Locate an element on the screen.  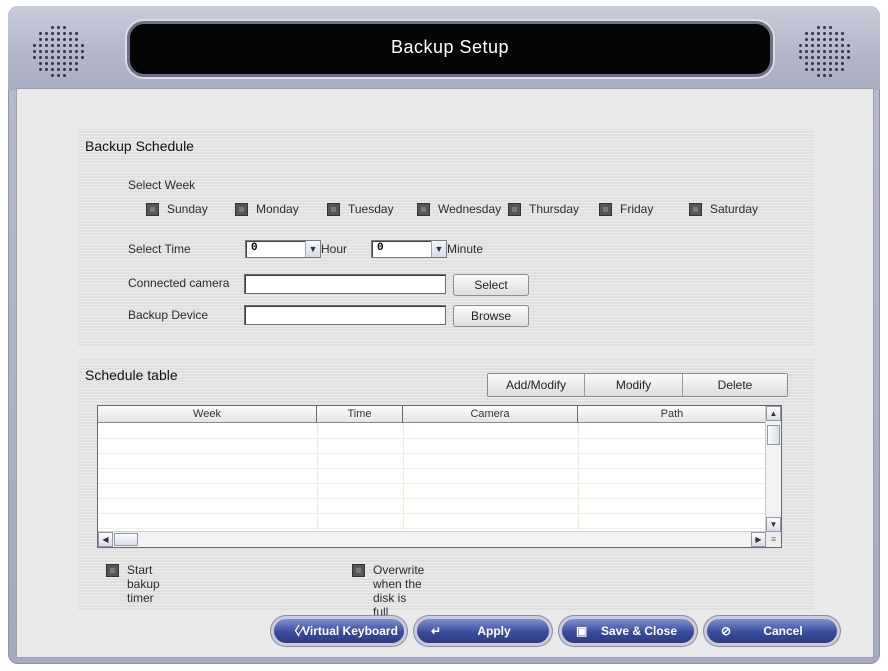
window-title: Backup Setup is located at coordinates (450, 47).